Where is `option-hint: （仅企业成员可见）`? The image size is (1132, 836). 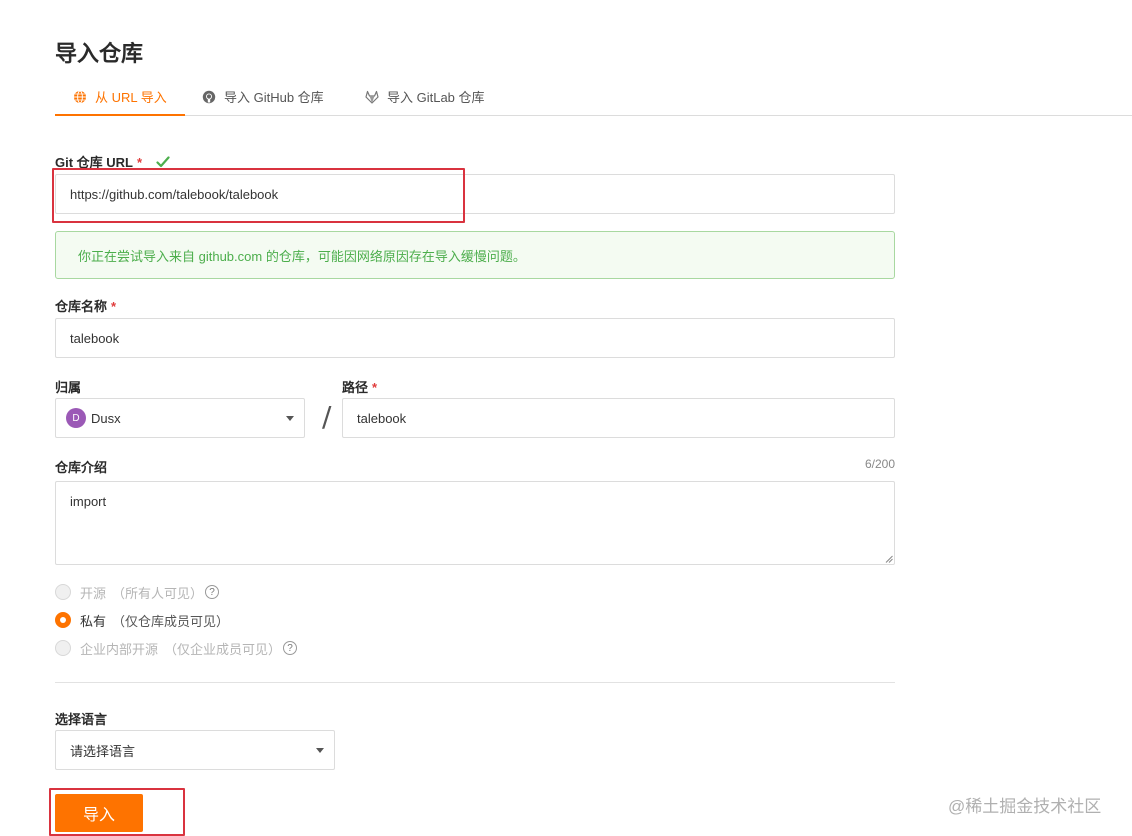 option-hint: （仅企业成员可见） is located at coordinates (223, 649).